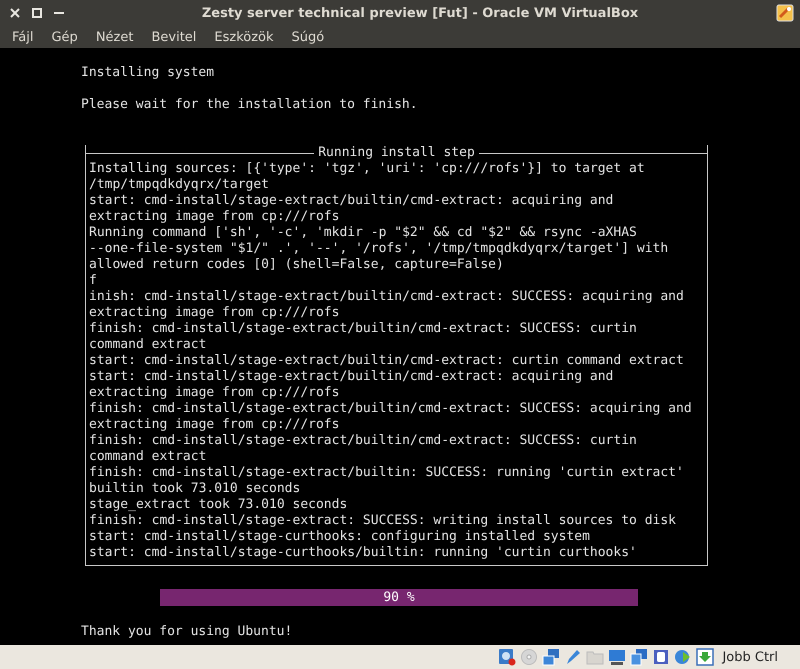  What do you see at coordinates (387, 473) in the screenshot?
I see `log-line: finish: cmd-install/stage-extract/builtin: SUCCESS: running 'curtin extract'` at bounding box center [387, 473].